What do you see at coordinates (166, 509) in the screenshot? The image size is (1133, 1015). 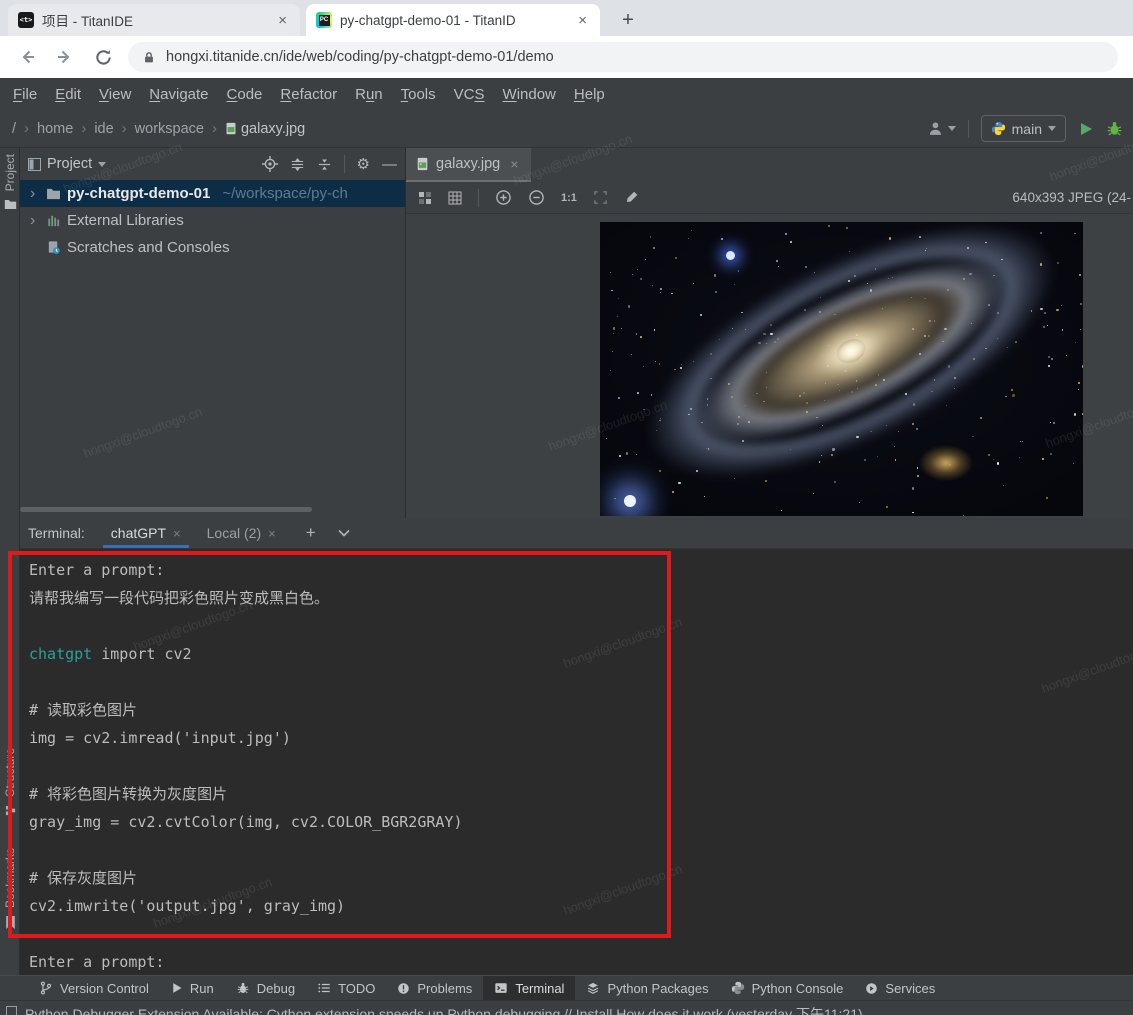 I see `horizontal-scrollbar` at bounding box center [166, 509].